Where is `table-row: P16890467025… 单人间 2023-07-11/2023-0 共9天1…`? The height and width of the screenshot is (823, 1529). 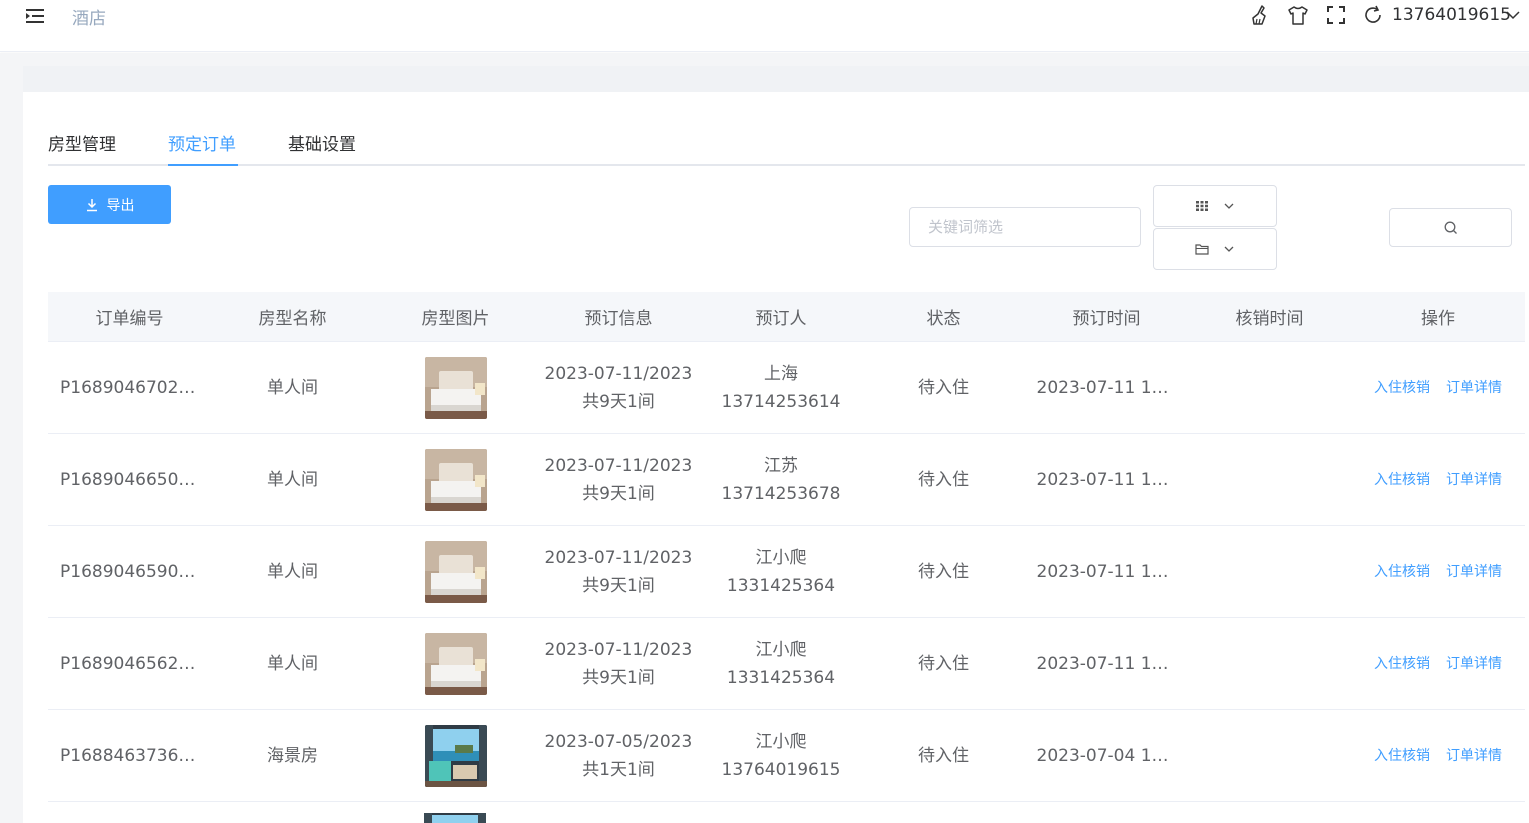 table-row: P16890467025… 单人间 2023-07-11/2023-0 共9天1… is located at coordinates (786, 388).